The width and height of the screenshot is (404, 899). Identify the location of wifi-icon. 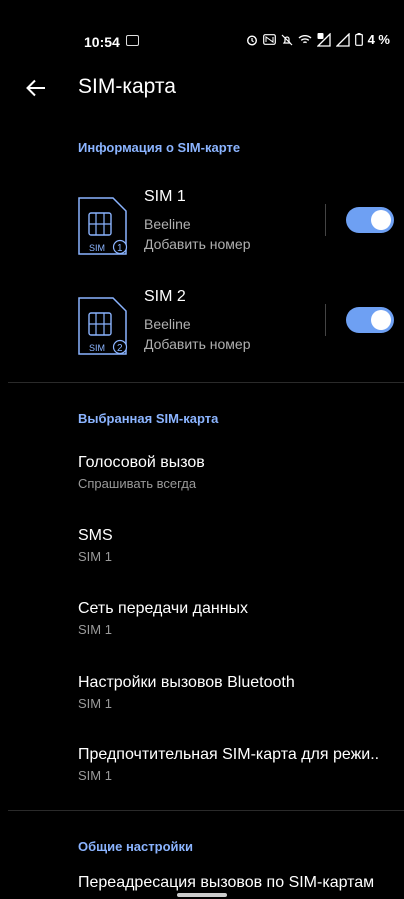
(305, 39).